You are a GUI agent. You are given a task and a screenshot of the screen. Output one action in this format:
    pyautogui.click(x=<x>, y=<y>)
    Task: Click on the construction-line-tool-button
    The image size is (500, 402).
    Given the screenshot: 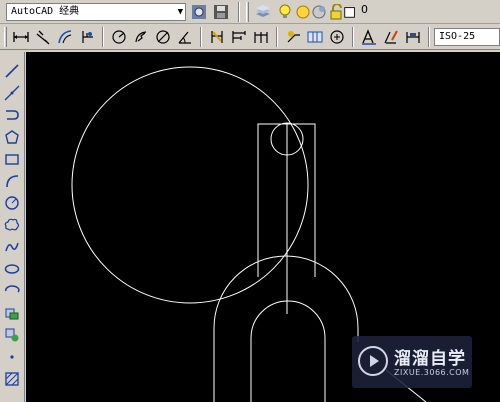 What is the action you would take?
    pyautogui.click(x=12, y=93)
    